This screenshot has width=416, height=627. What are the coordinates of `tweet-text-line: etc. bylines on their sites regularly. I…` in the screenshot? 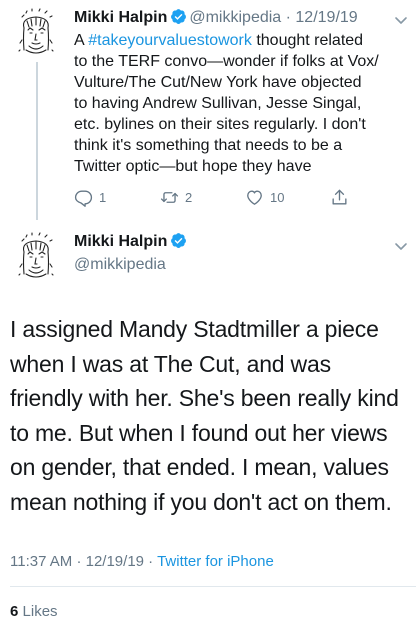 It's located at (220, 124).